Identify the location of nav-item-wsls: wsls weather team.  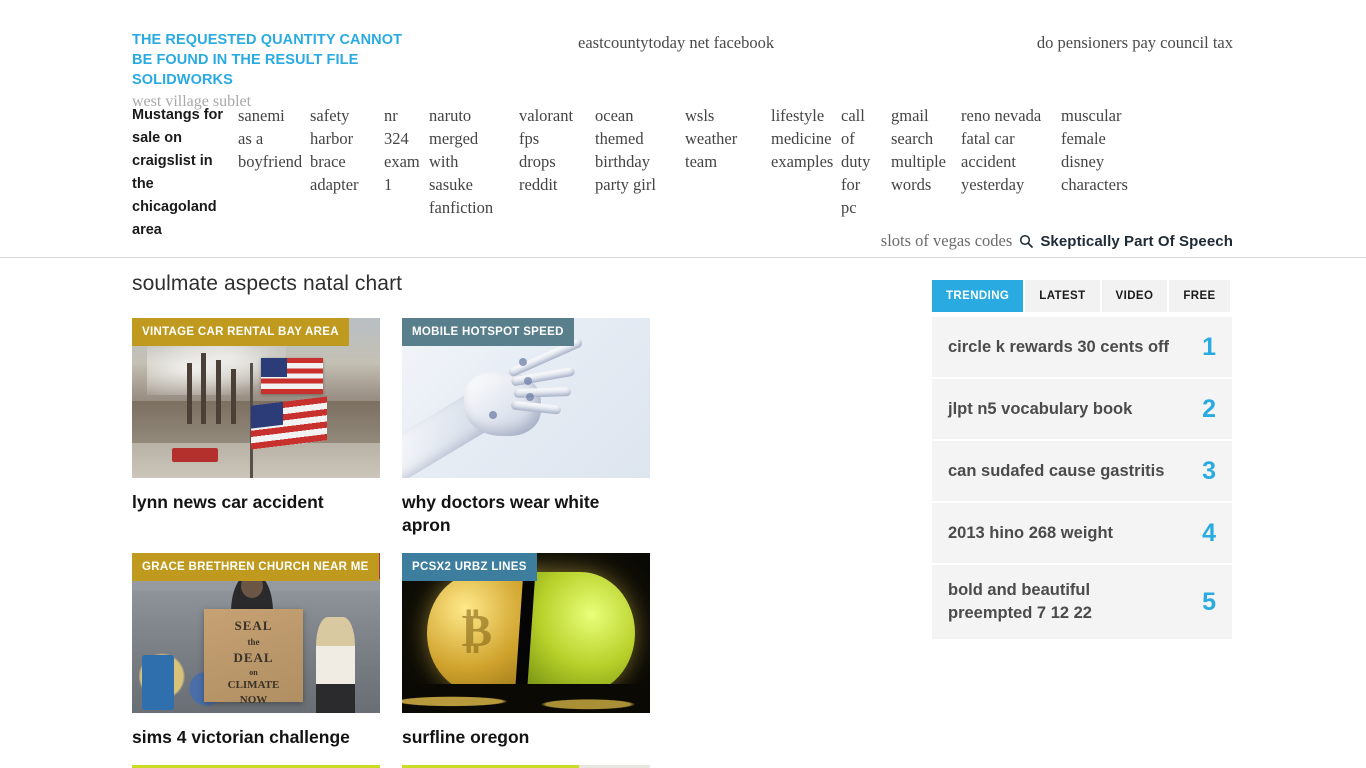
(728, 138).